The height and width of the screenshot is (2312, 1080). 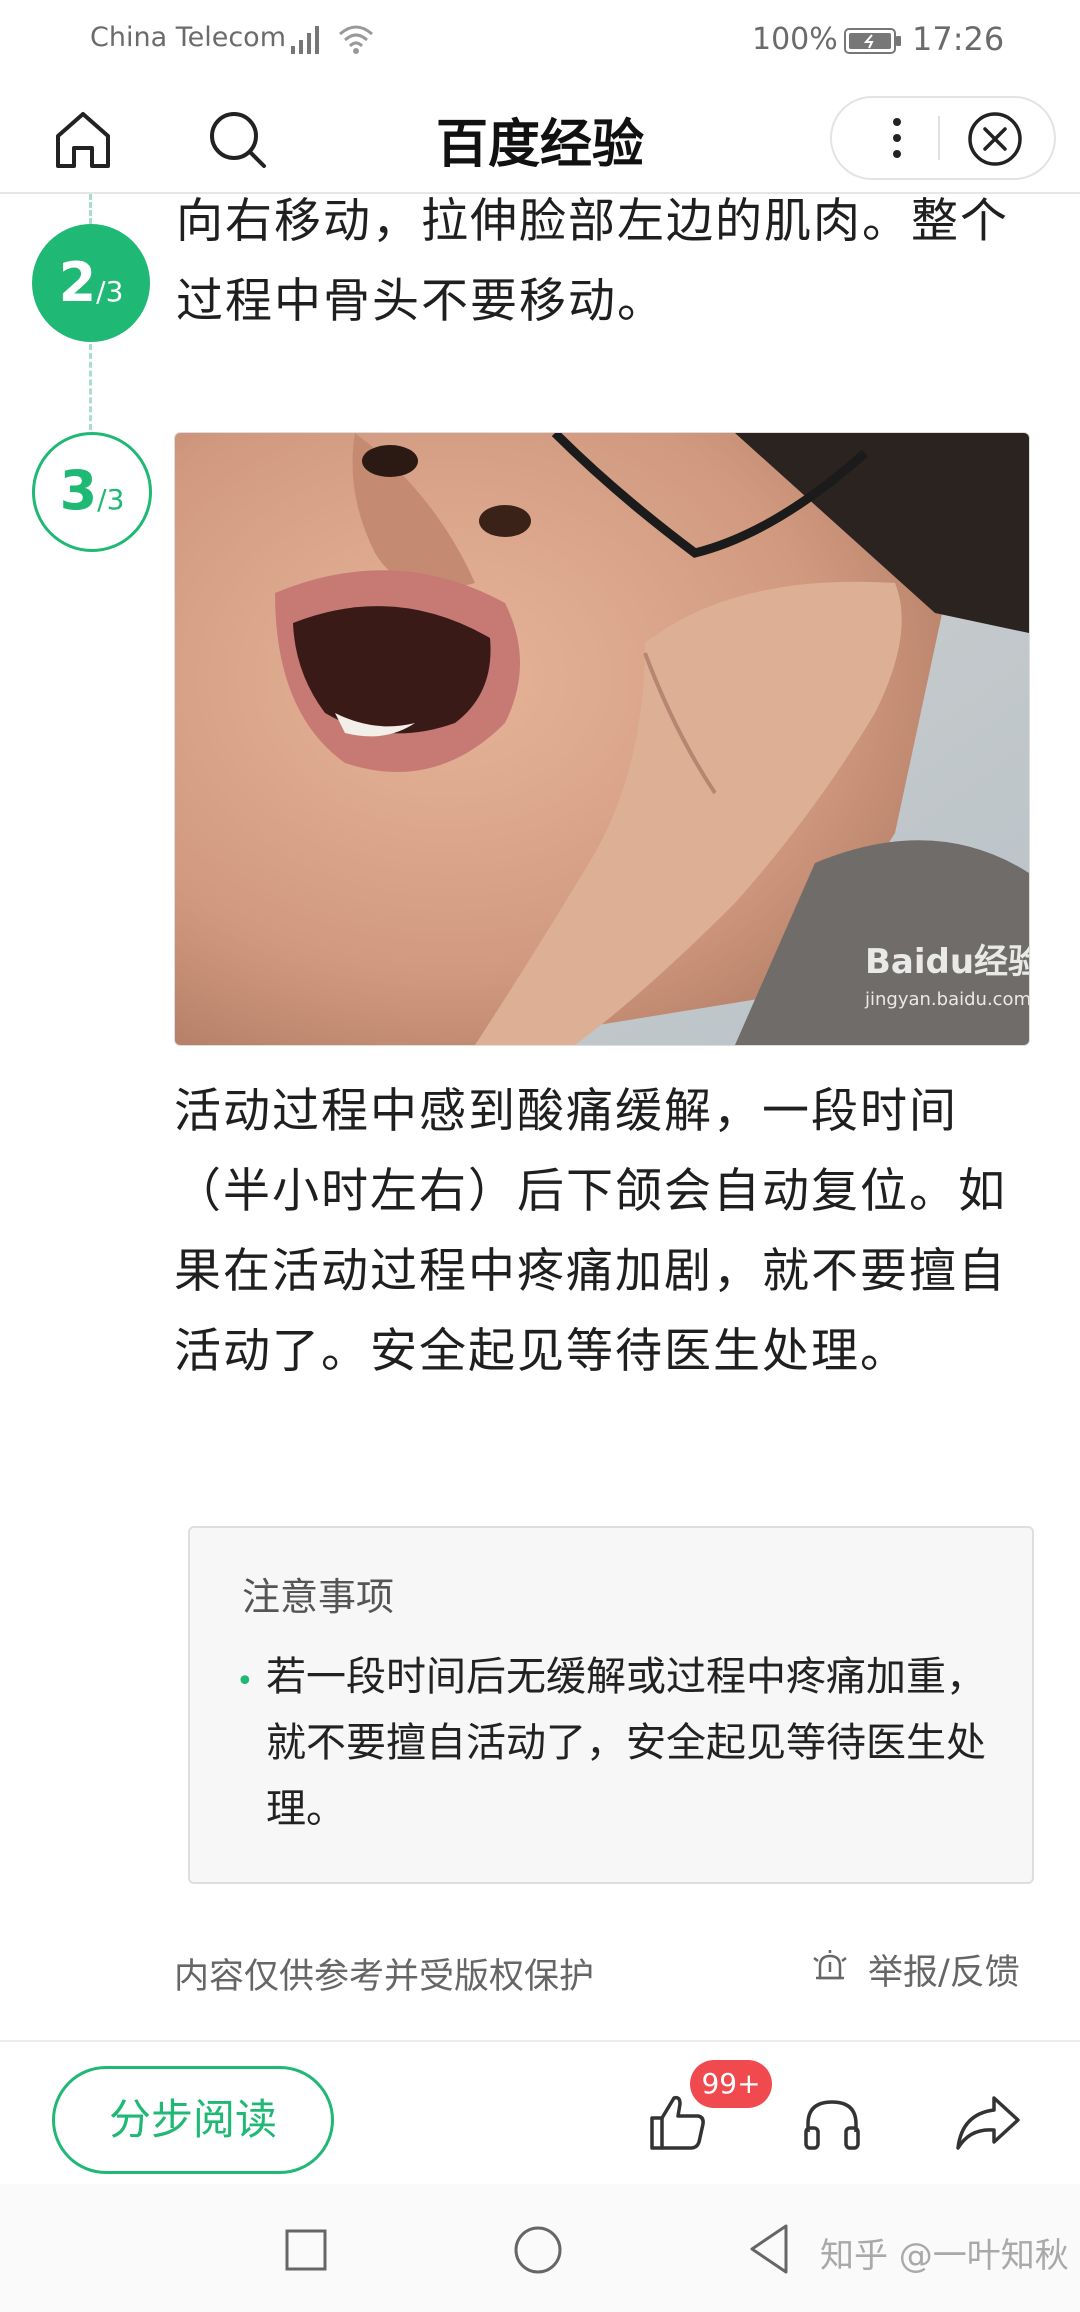 I want to click on bottom-action-bar: 分步阅读 99+, so click(x=540, y=2113).